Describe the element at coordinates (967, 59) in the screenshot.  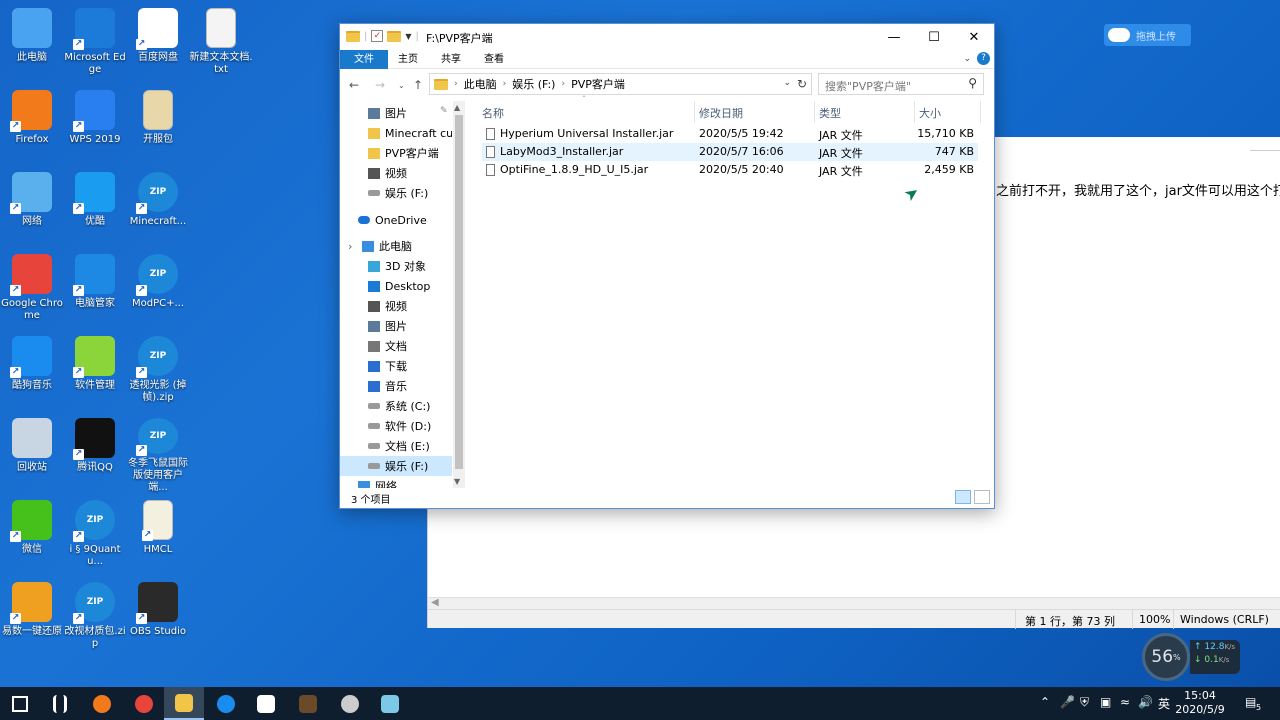
I see `expand-ribbon-icon: ⌄` at that location.